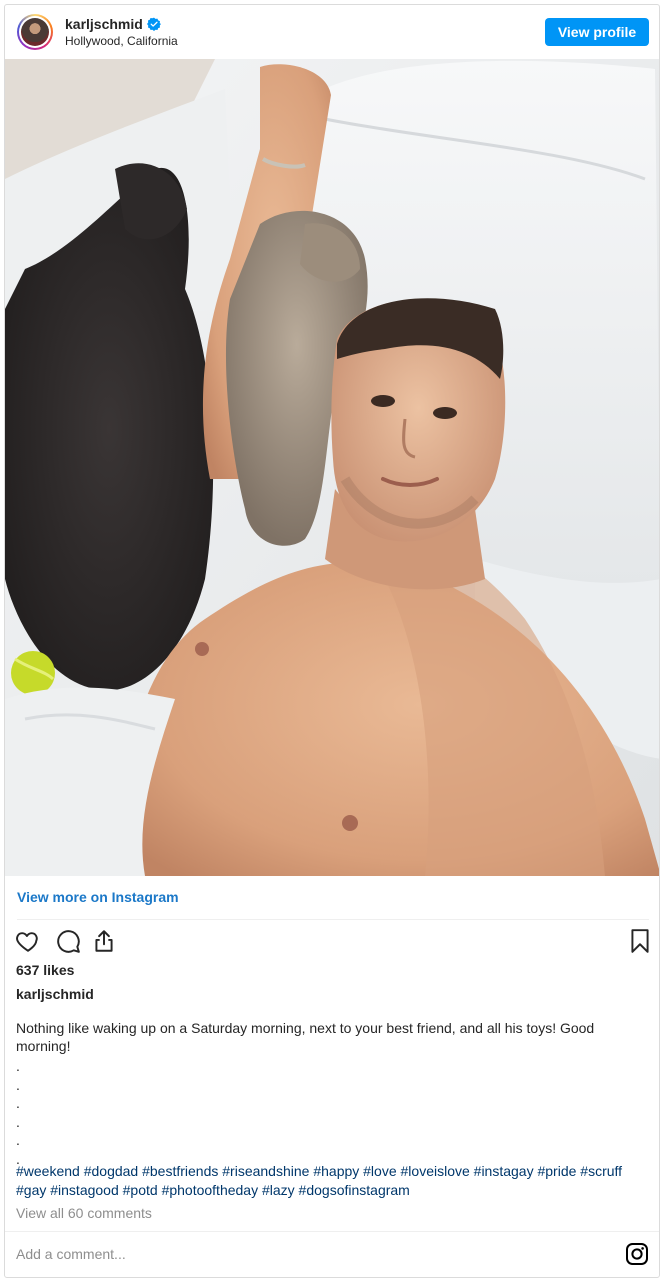 The image size is (666, 1282). Describe the element at coordinates (98, 897) in the screenshot. I see `view-more-on-instagram-link: View more on Instagram` at that location.